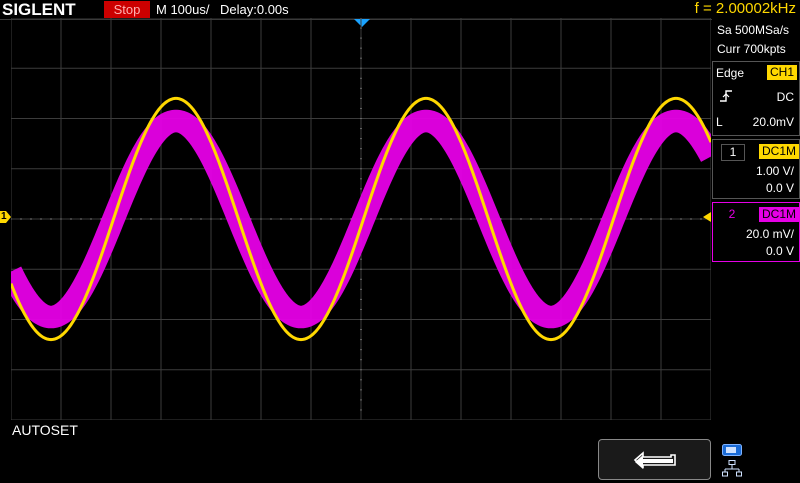 The image size is (800, 483). Describe the element at coordinates (751, 49) in the screenshot. I see `memory-depth: Curr 700kpts` at that location.